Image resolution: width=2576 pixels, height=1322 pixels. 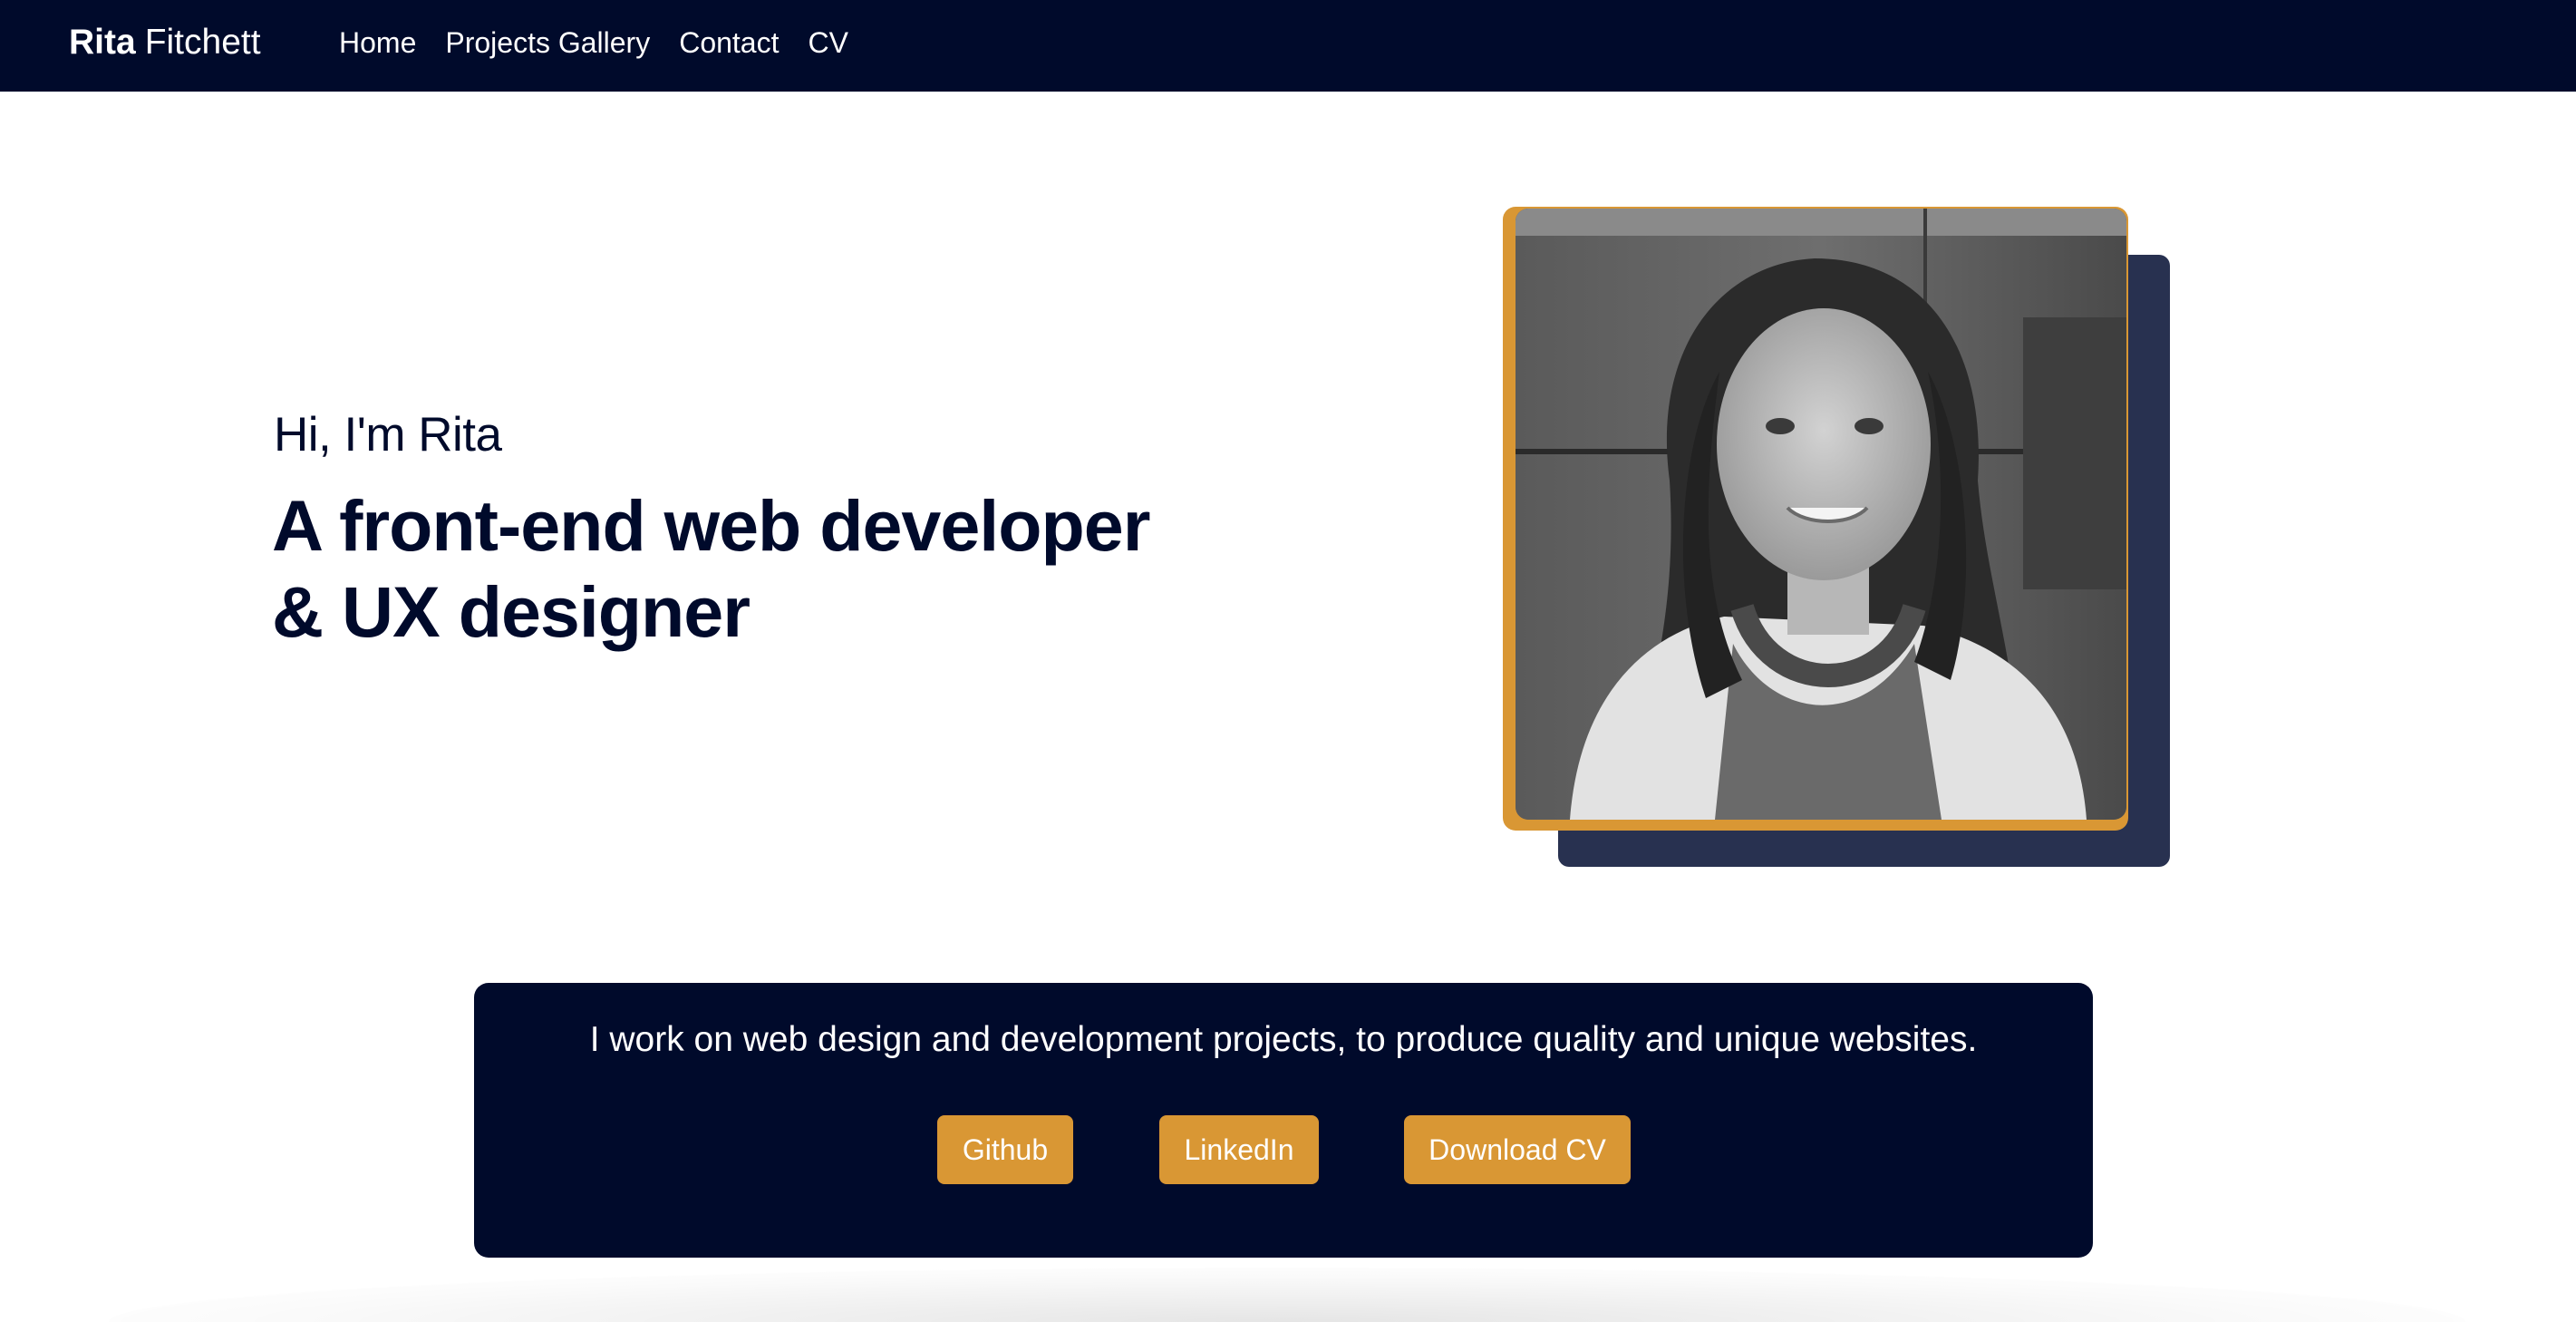 I want to click on portrait-frame, so click(x=1836, y=537).